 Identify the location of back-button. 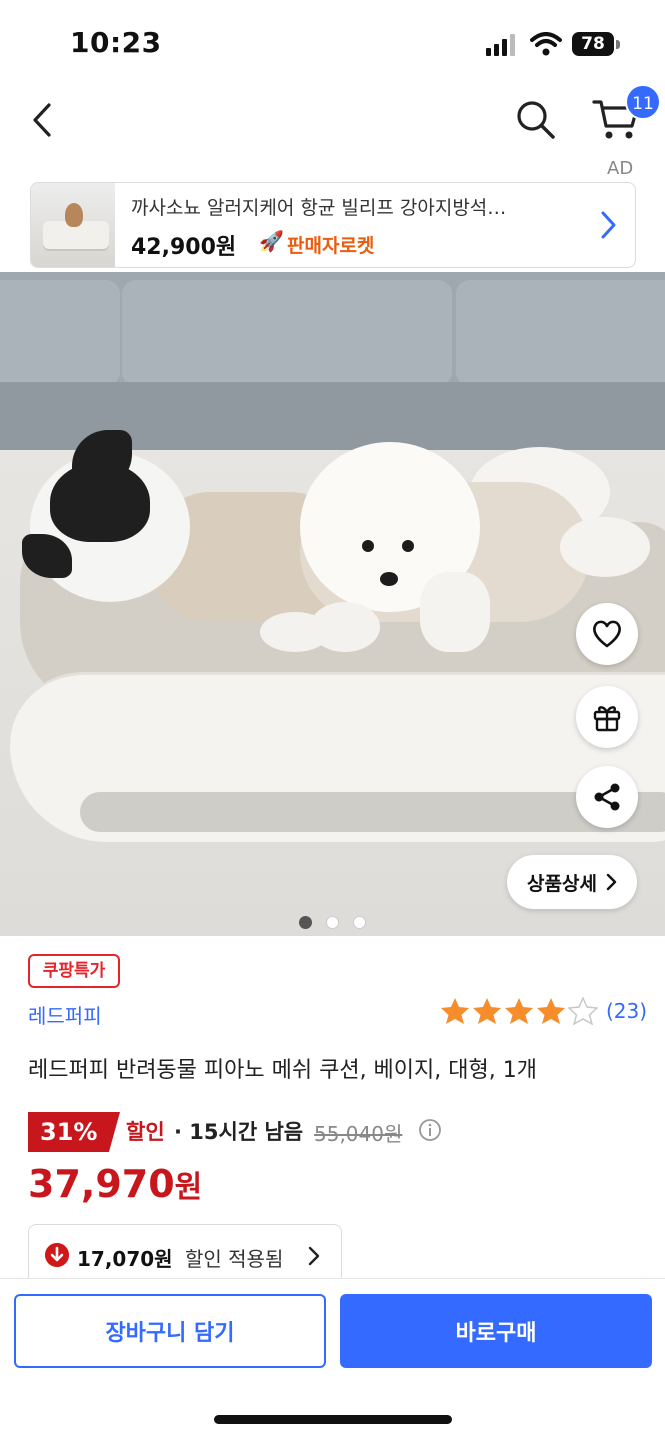
(42, 120).